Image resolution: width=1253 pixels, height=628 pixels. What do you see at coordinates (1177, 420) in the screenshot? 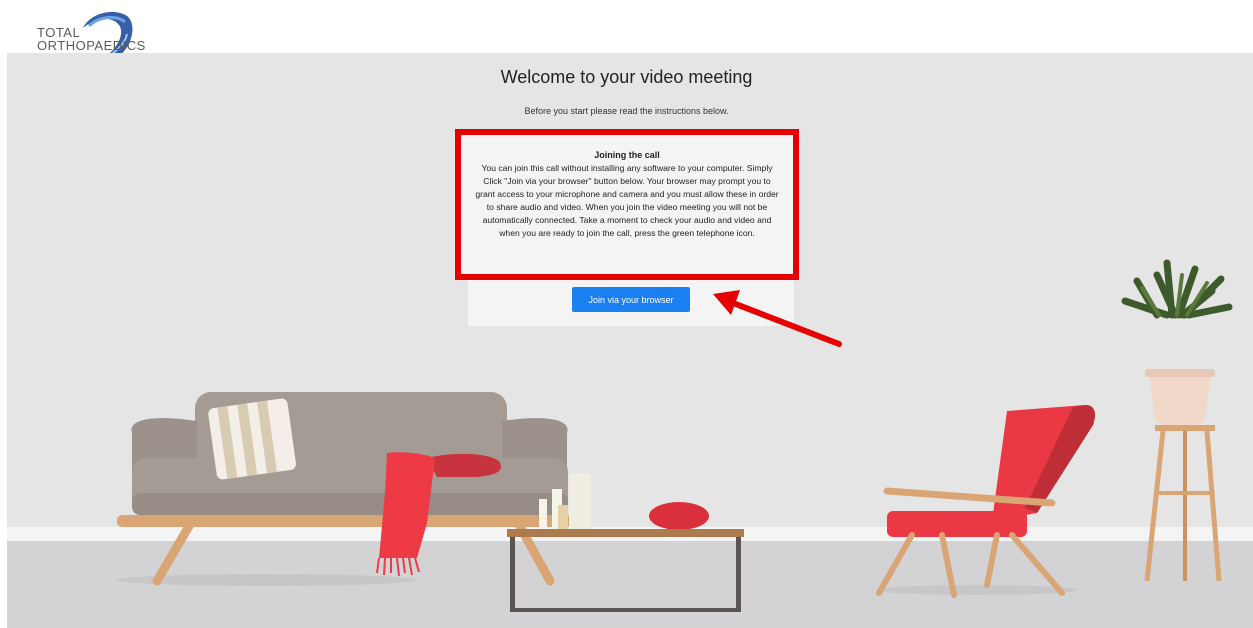
I see `plant-stand-illustration` at bounding box center [1177, 420].